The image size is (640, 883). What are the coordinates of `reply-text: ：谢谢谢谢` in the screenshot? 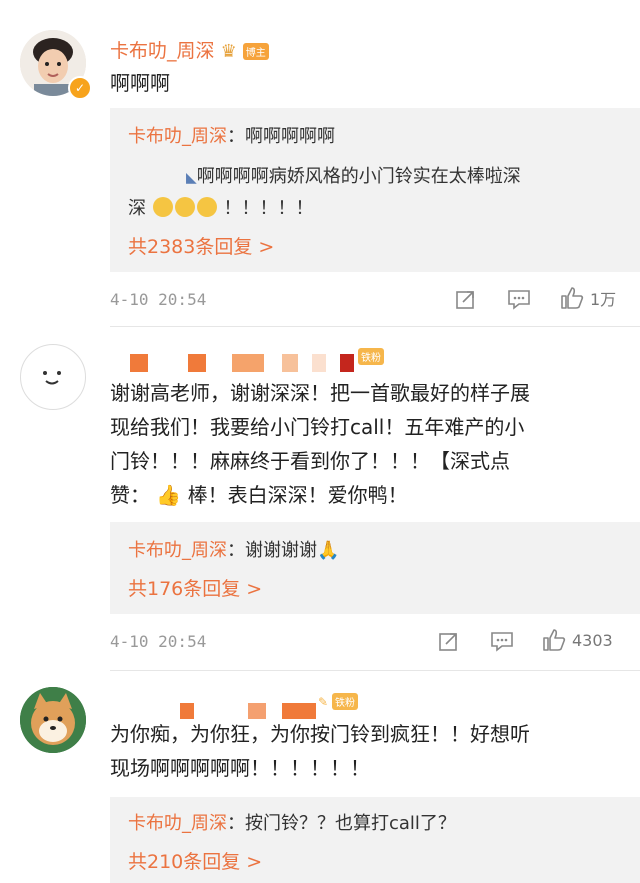 It's located at (272, 550).